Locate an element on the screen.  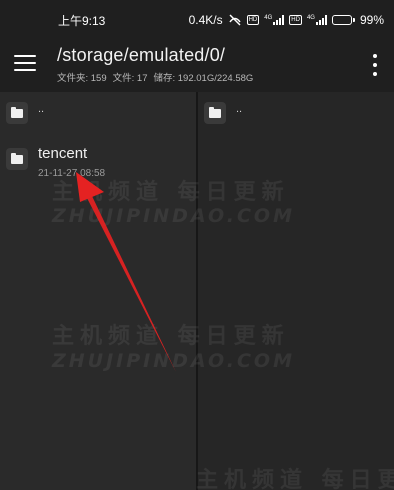
signal-icon-2: 4G is located at coordinates (317, 20).